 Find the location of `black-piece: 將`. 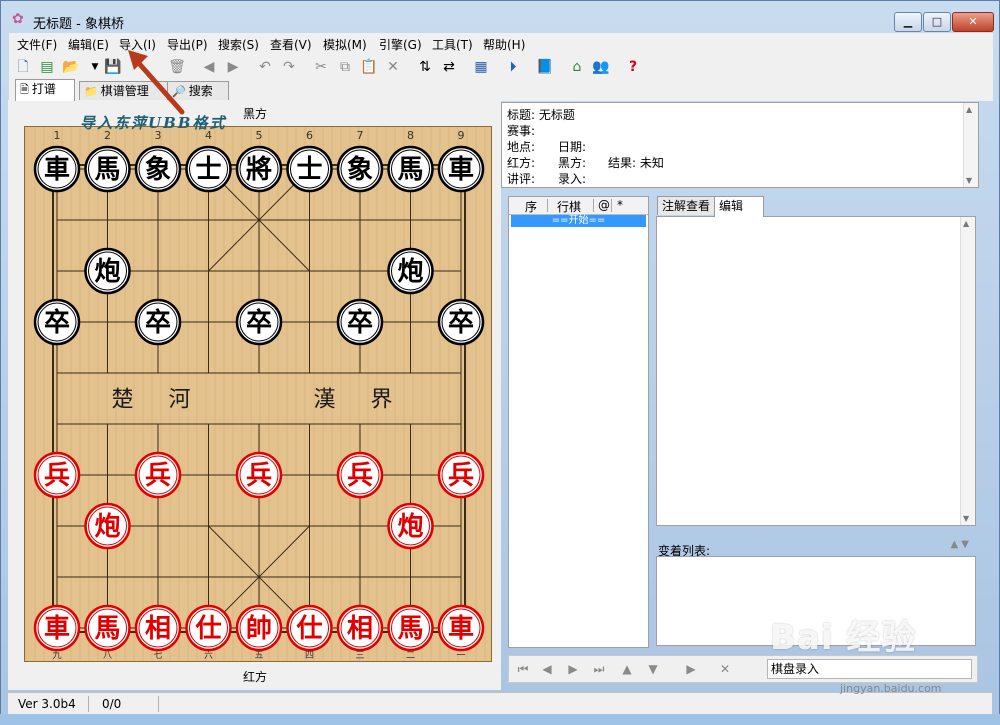

black-piece: 將 is located at coordinates (259, 169).